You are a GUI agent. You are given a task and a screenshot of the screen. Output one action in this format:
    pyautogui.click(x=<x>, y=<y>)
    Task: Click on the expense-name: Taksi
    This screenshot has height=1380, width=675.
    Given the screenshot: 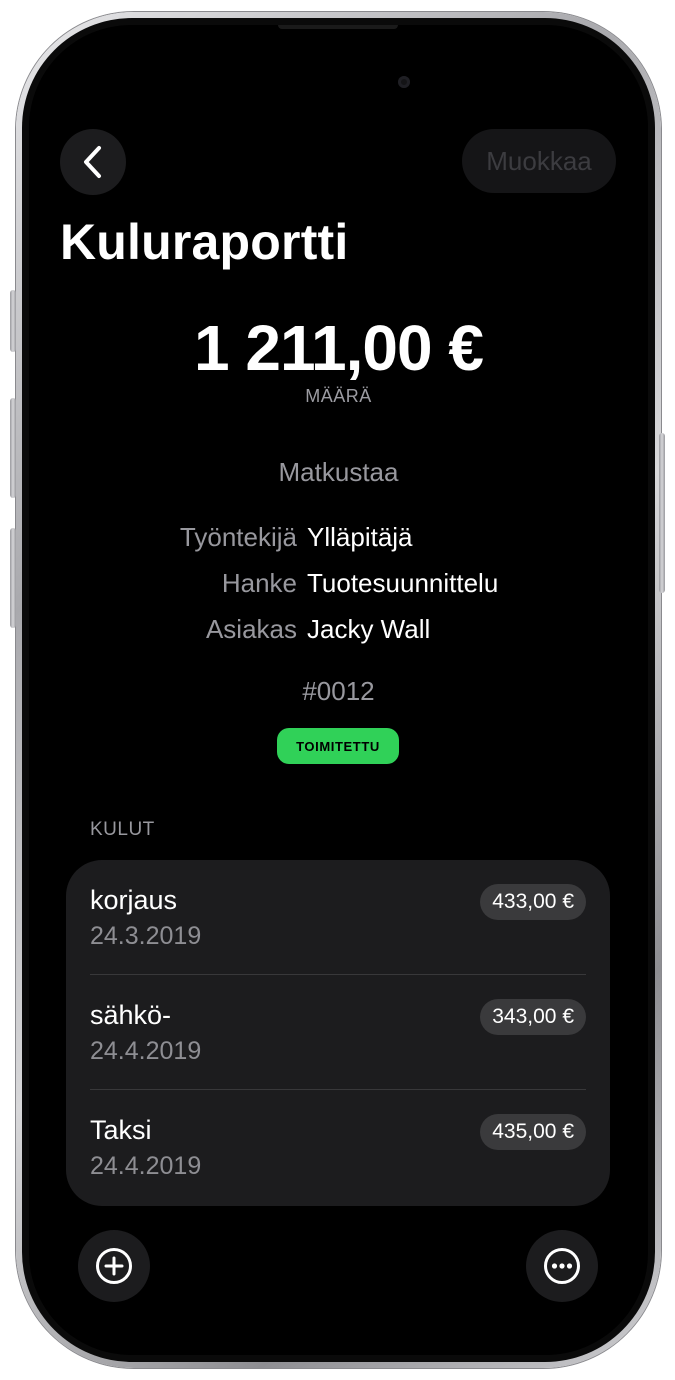 What is the action you would take?
    pyautogui.click(x=121, y=1130)
    